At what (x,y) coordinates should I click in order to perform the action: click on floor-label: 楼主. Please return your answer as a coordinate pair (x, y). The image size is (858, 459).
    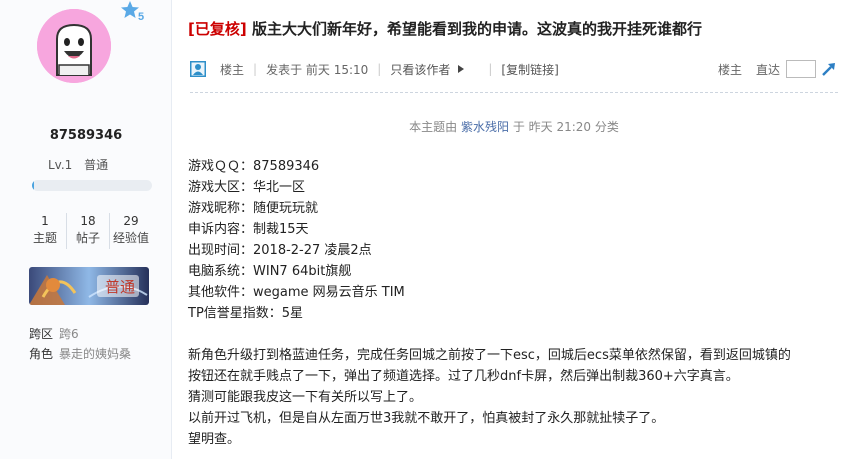
    Looking at the image, I should click on (729, 69).